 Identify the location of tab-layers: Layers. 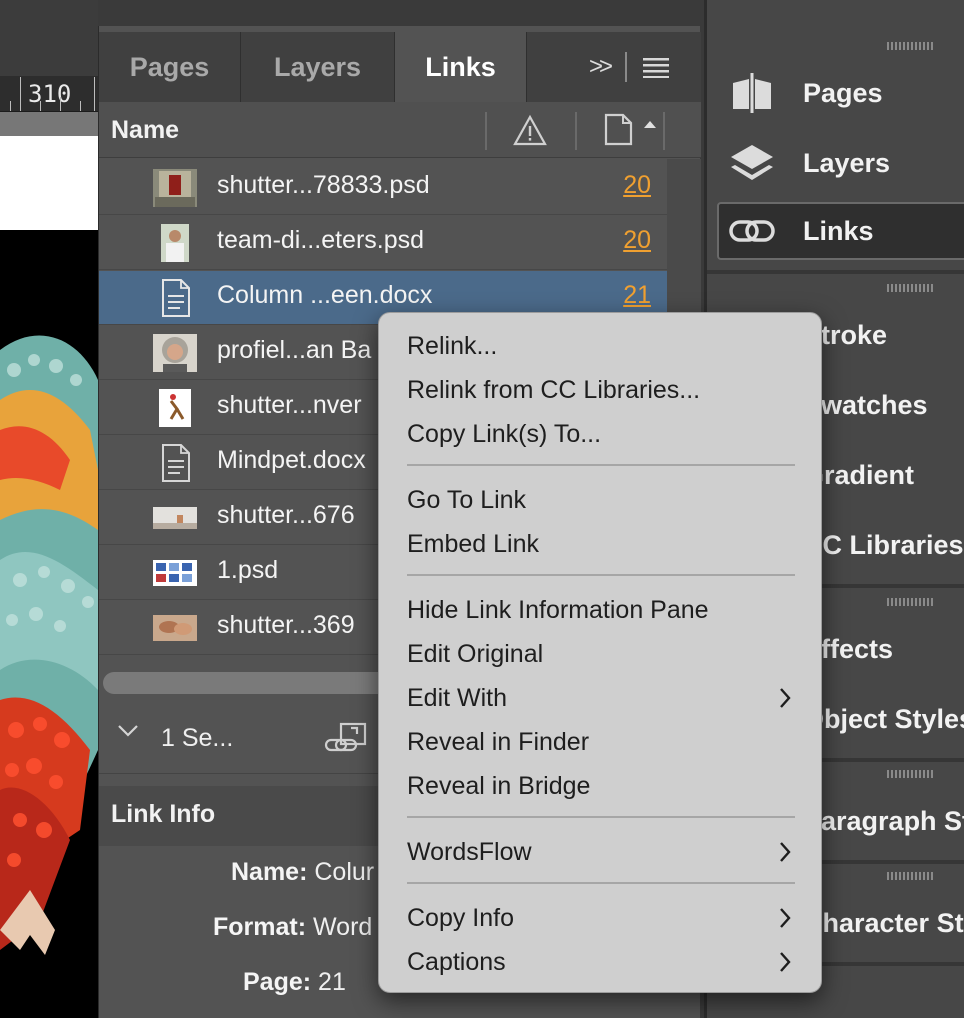
(318, 67).